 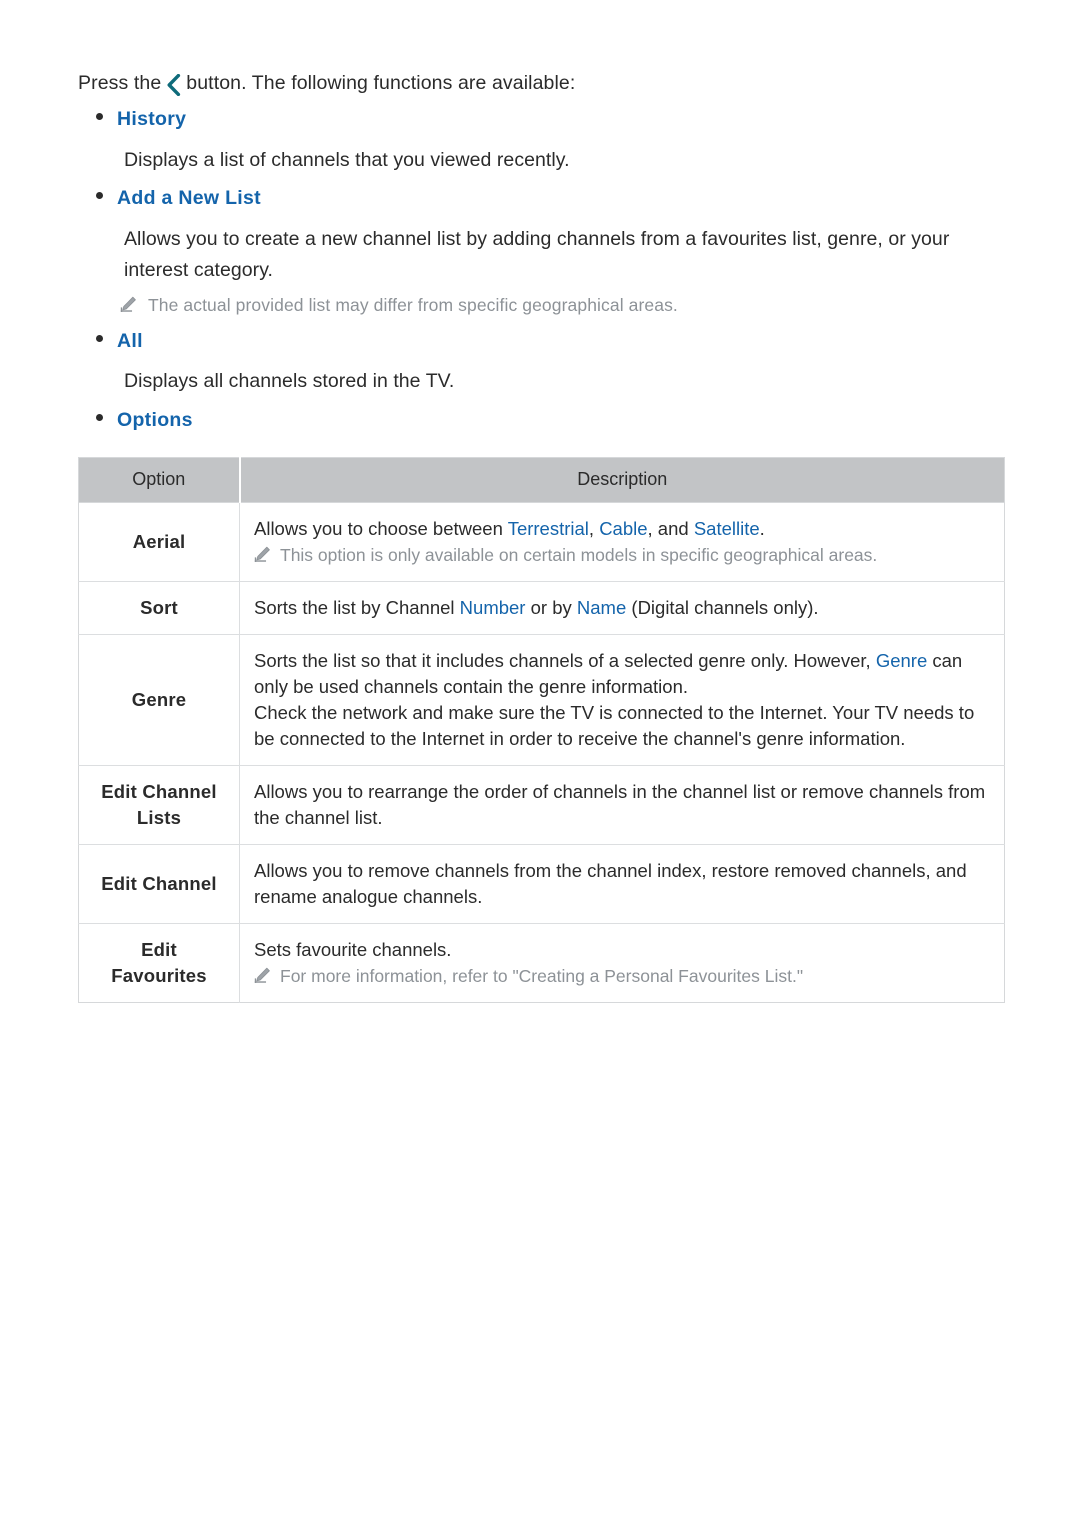 I want to click on table-header-row: Option Description, so click(x=541, y=480).